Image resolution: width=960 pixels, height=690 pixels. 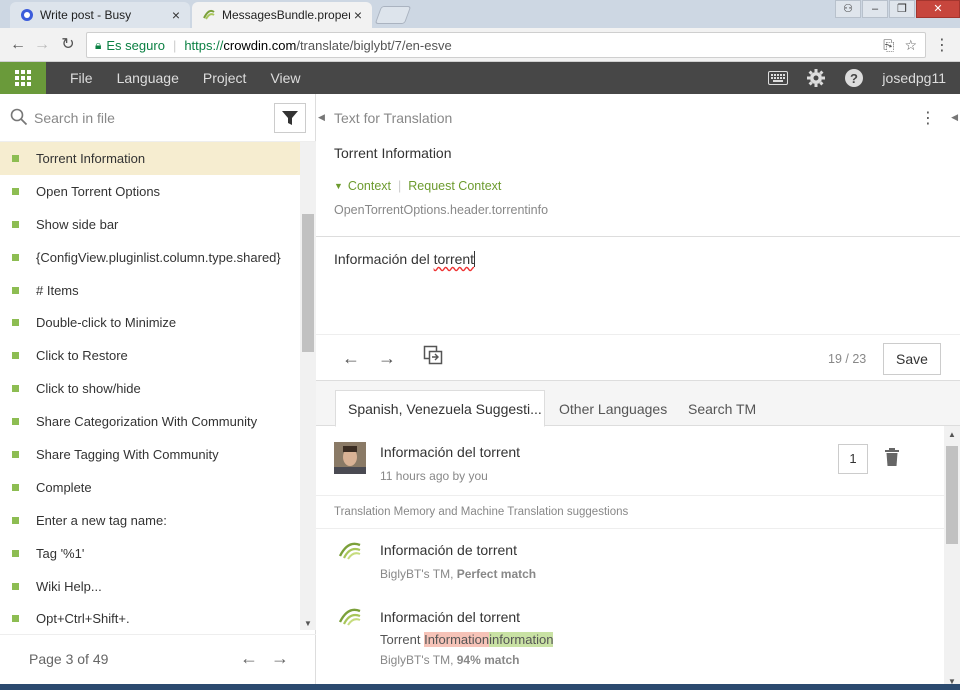 I want to click on list-item: Complete, so click(x=150, y=487).